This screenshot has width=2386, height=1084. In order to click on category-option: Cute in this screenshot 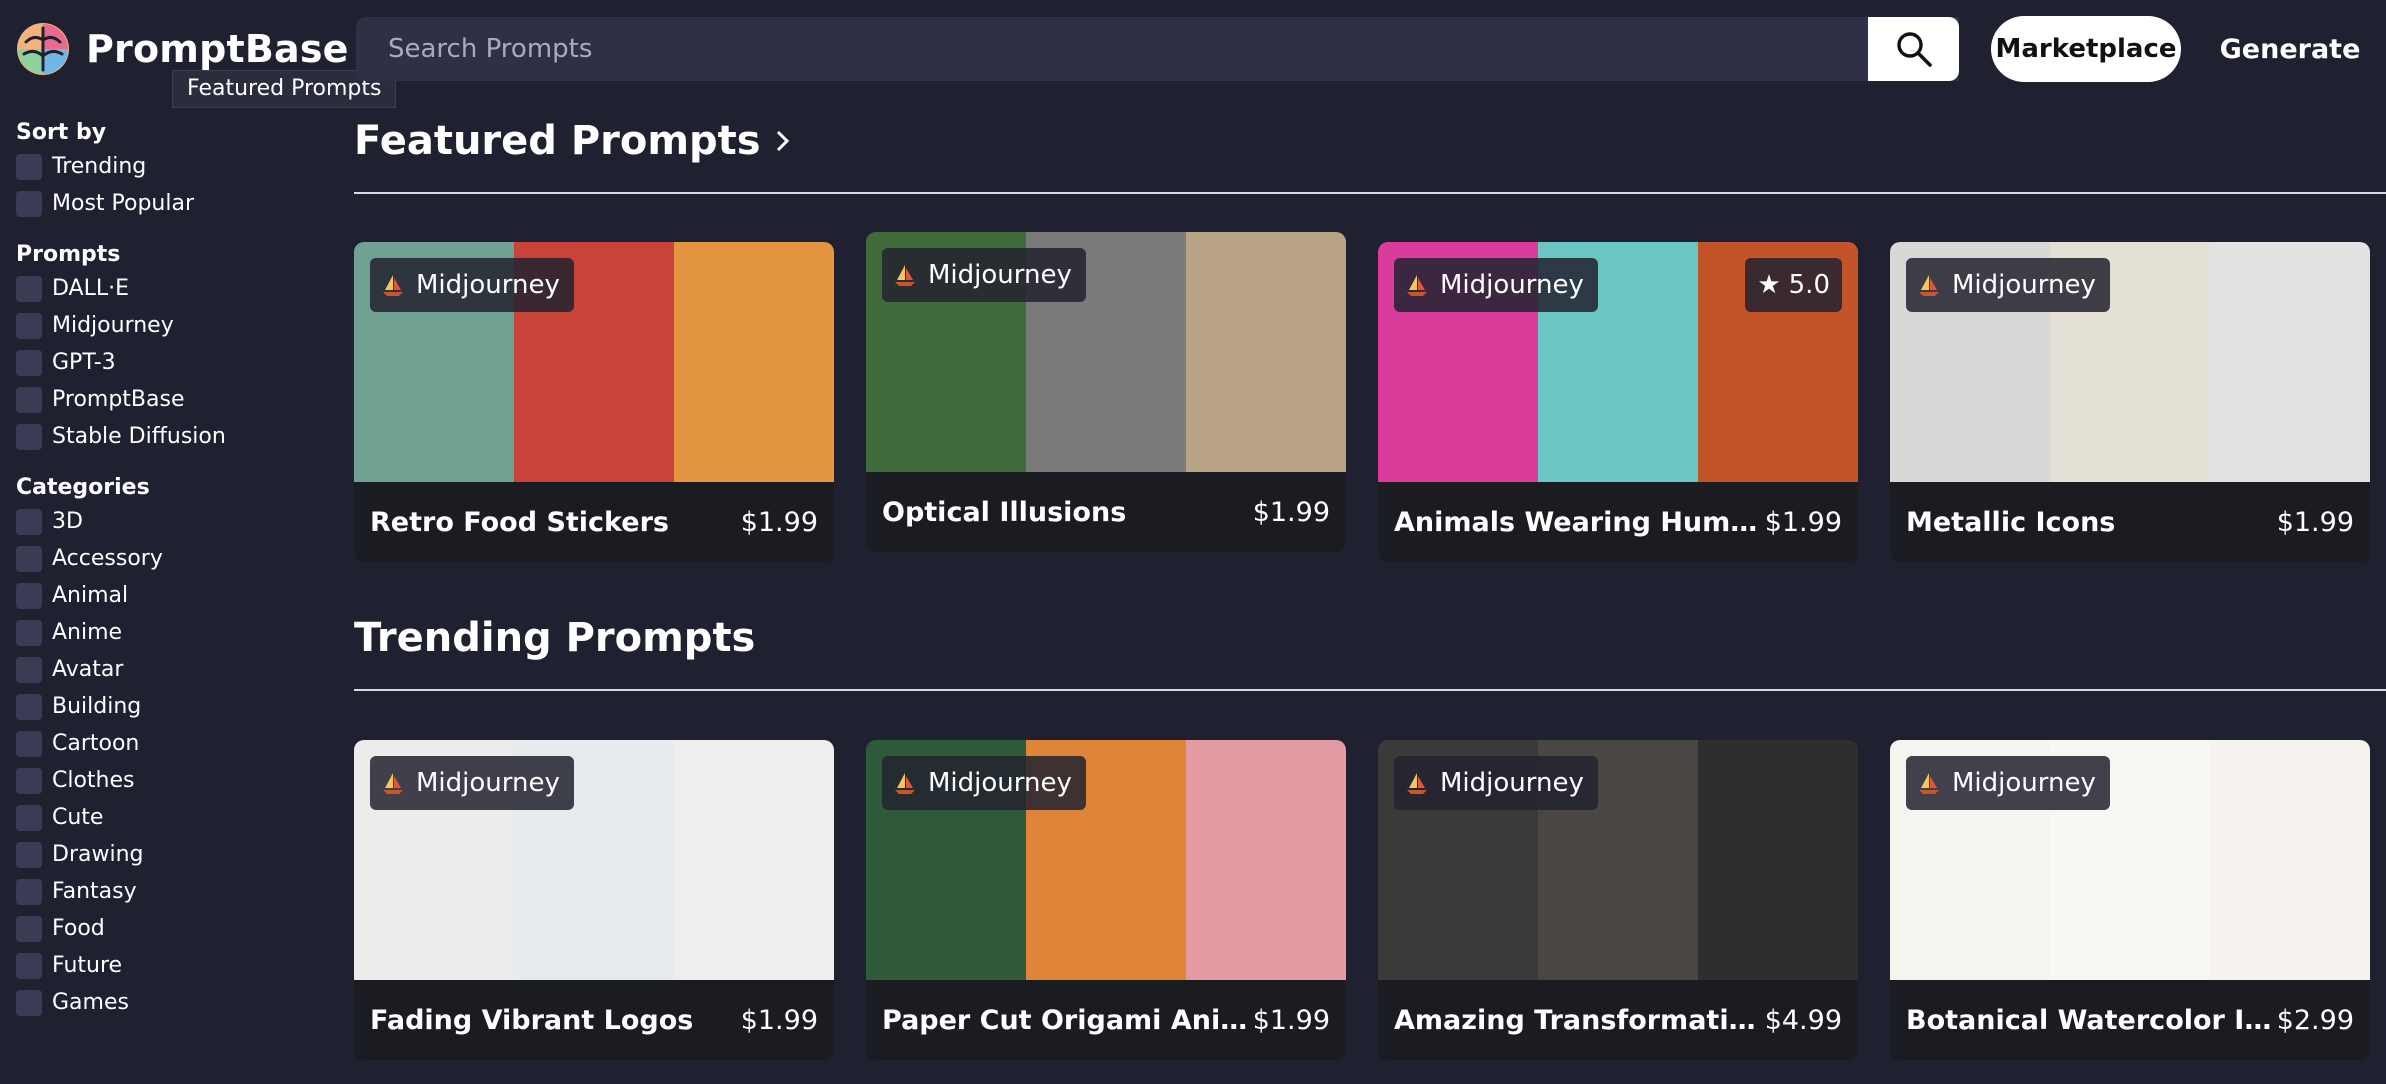, I will do `click(166, 817)`.